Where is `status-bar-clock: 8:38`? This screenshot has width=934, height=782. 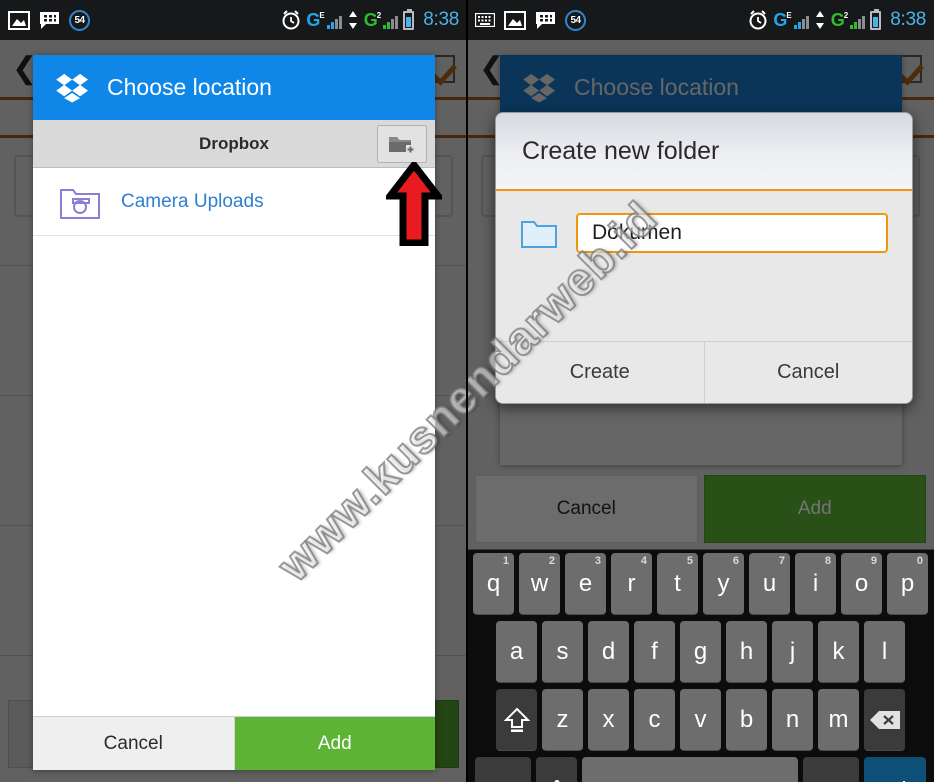 status-bar-clock: 8:38 is located at coordinates (441, 19).